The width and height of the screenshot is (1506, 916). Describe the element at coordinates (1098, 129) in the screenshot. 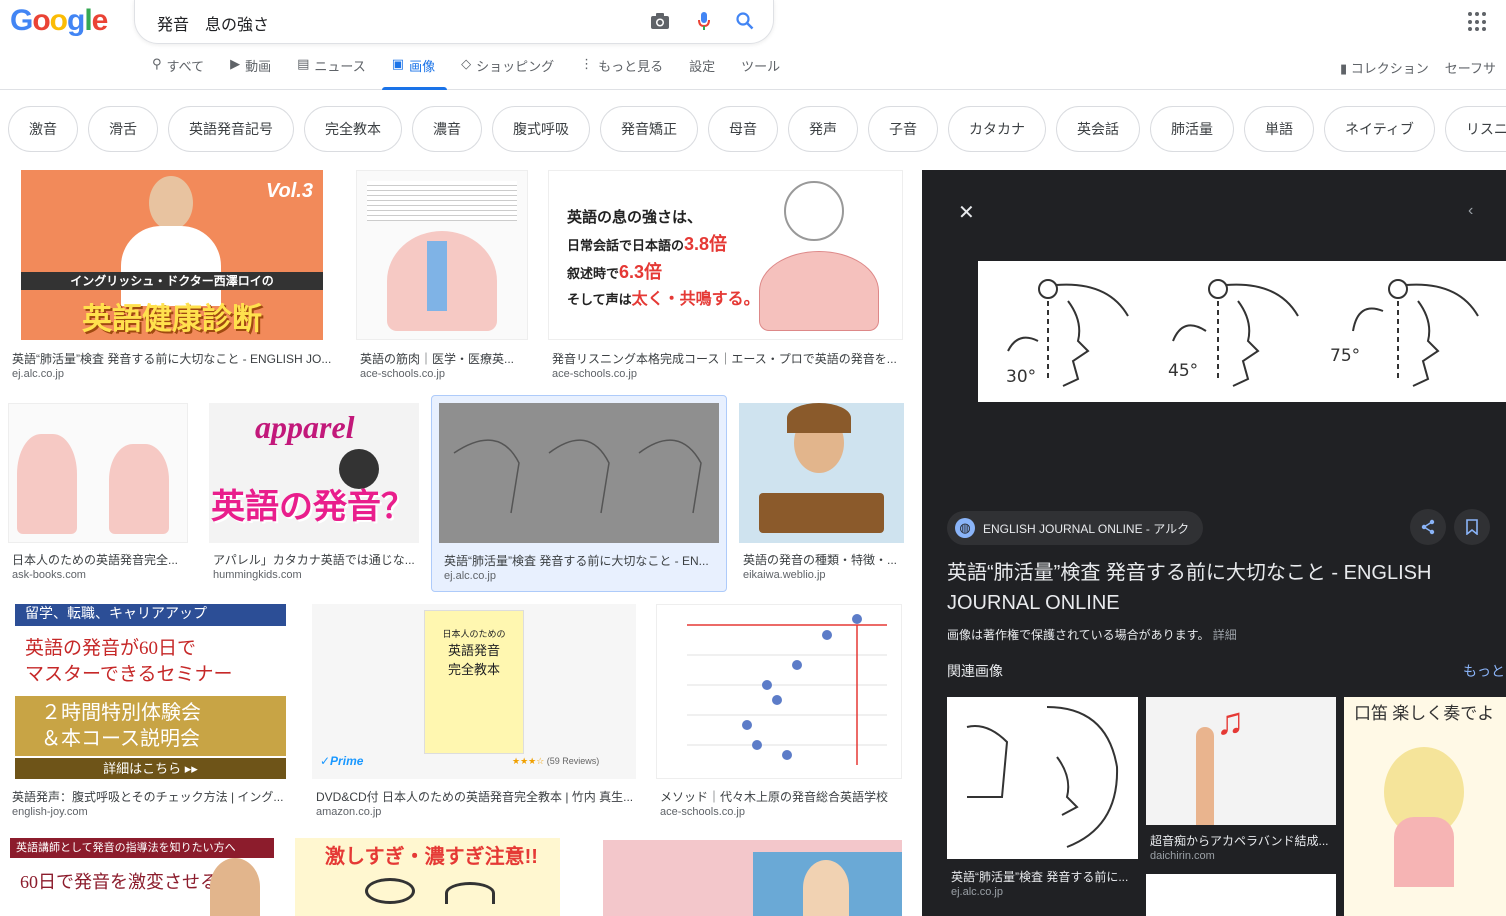

I see `chip: 英会話` at that location.